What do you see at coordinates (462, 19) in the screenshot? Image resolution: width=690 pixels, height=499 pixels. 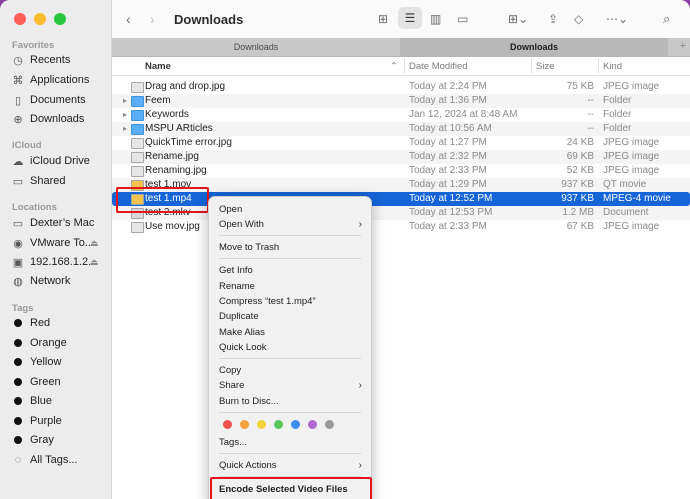 I see `gallery-view-icon: ▭` at bounding box center [462, 19].